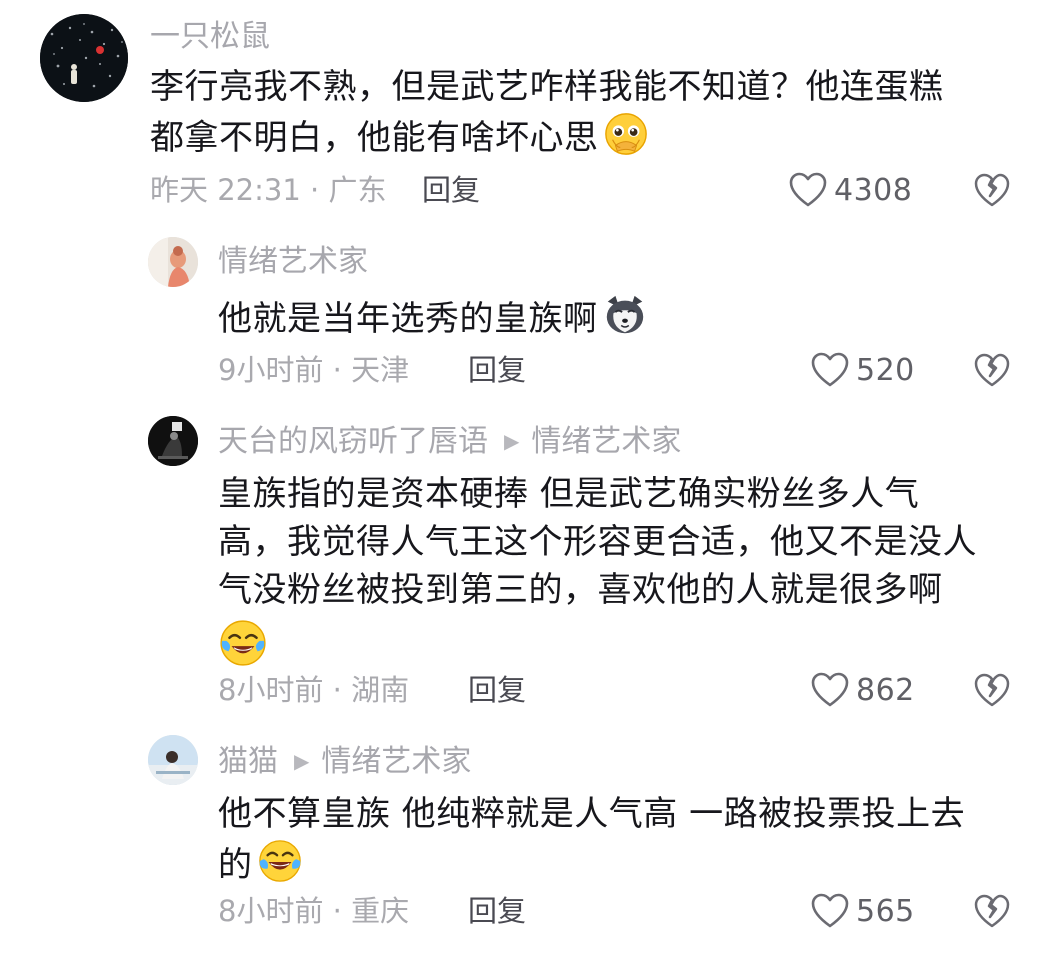 Image resolution: width=1053 pixels, height=960 pixels. What do you see at coordinates (885, 370) in the screenshot?
I see `like-count: 520` at bounding box center [885, 370].